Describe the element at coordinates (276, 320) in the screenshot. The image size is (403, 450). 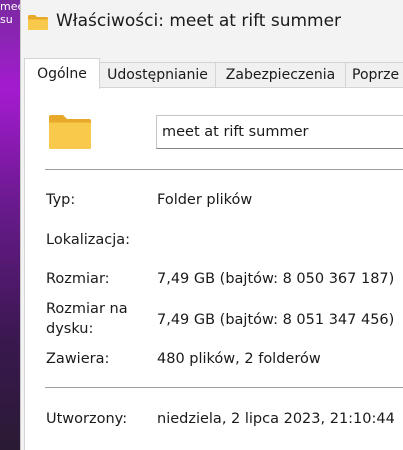
I see `size-on-disk-value: 7,49 GB (bajtów: 8 051 347 456)` at that location.